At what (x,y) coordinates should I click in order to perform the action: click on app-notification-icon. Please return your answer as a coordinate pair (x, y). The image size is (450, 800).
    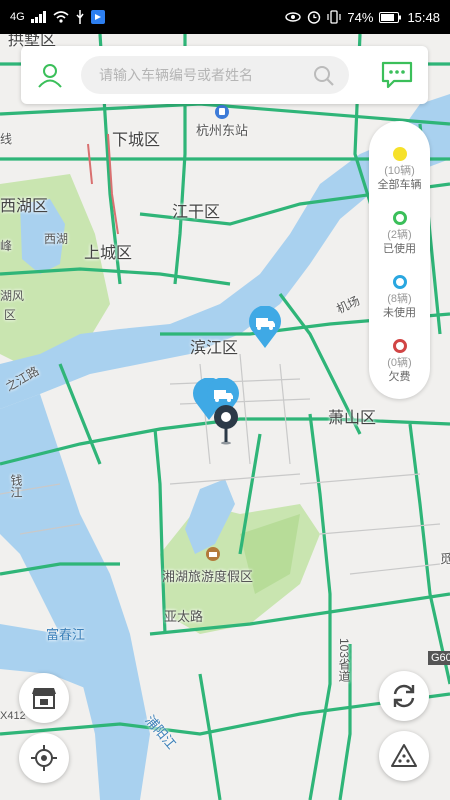
    Looking at the image, I should click on (97, 17).